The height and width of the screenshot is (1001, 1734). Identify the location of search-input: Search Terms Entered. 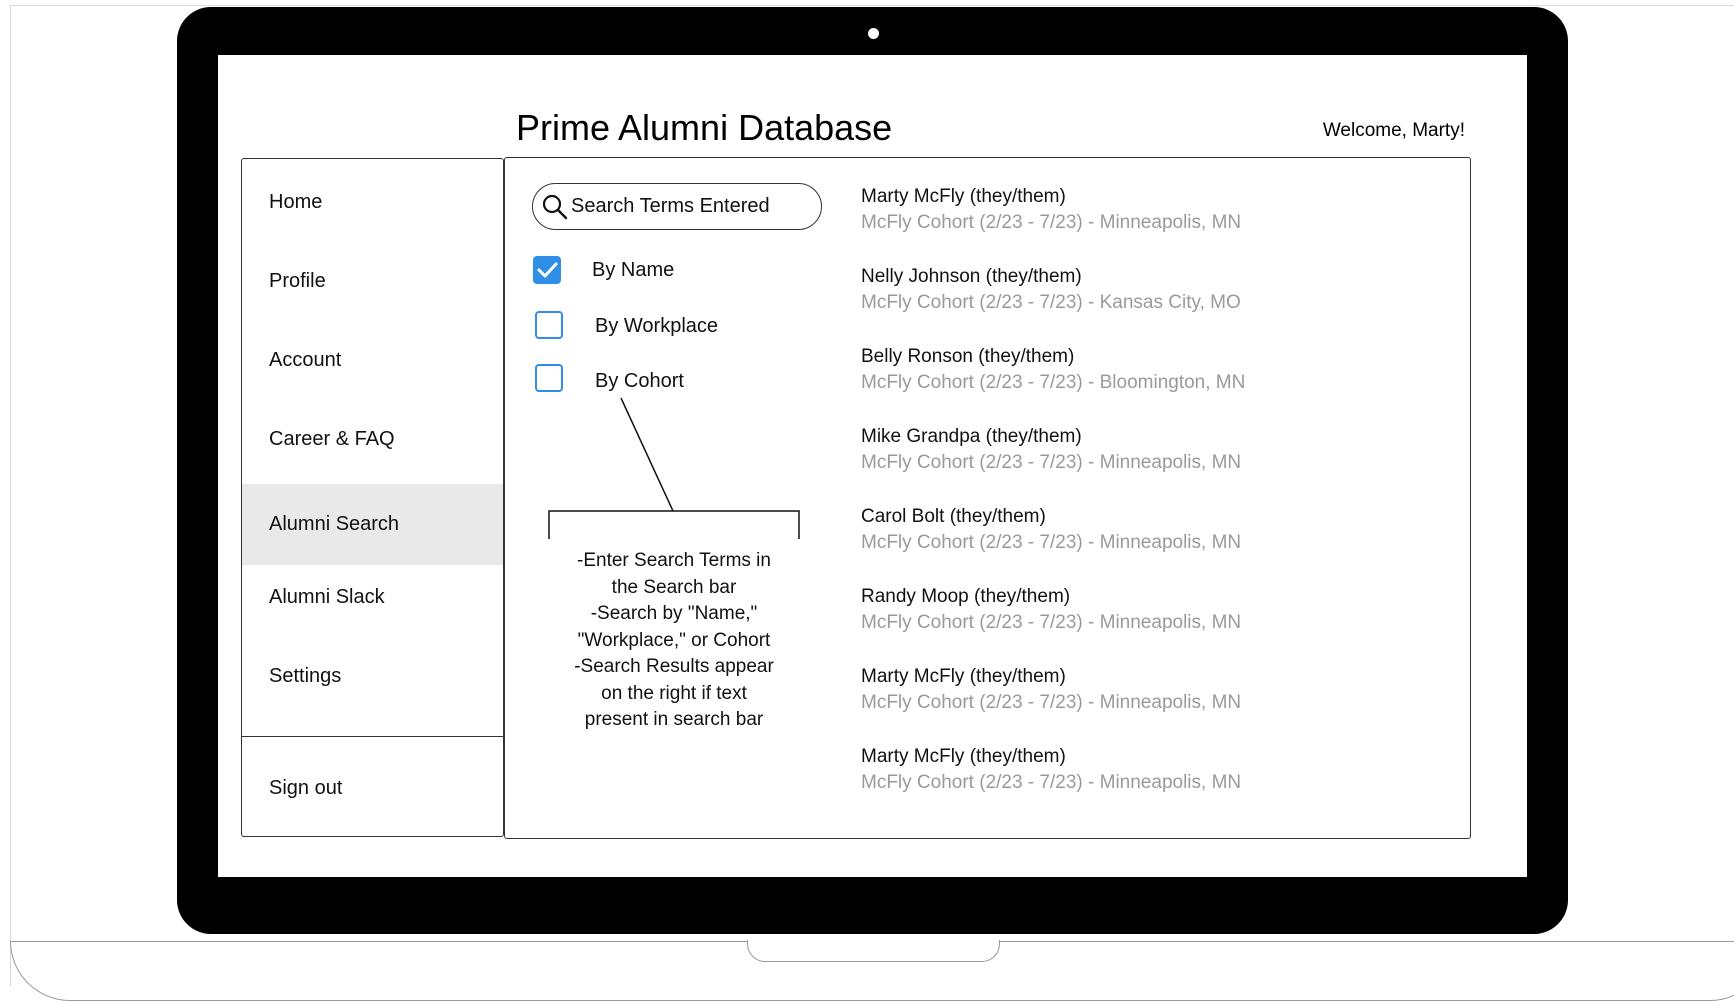
(677, 206).